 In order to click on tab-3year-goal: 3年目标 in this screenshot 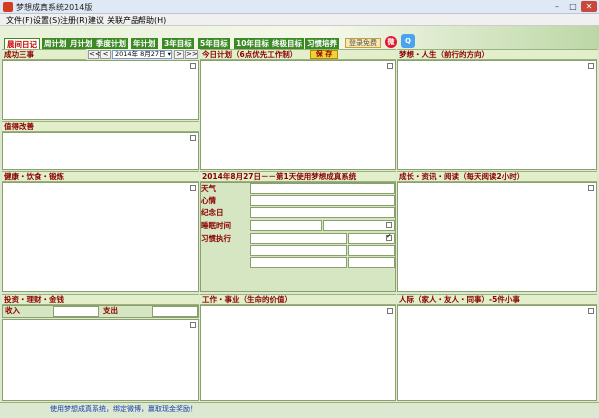, I will do `click(178, 43)`.